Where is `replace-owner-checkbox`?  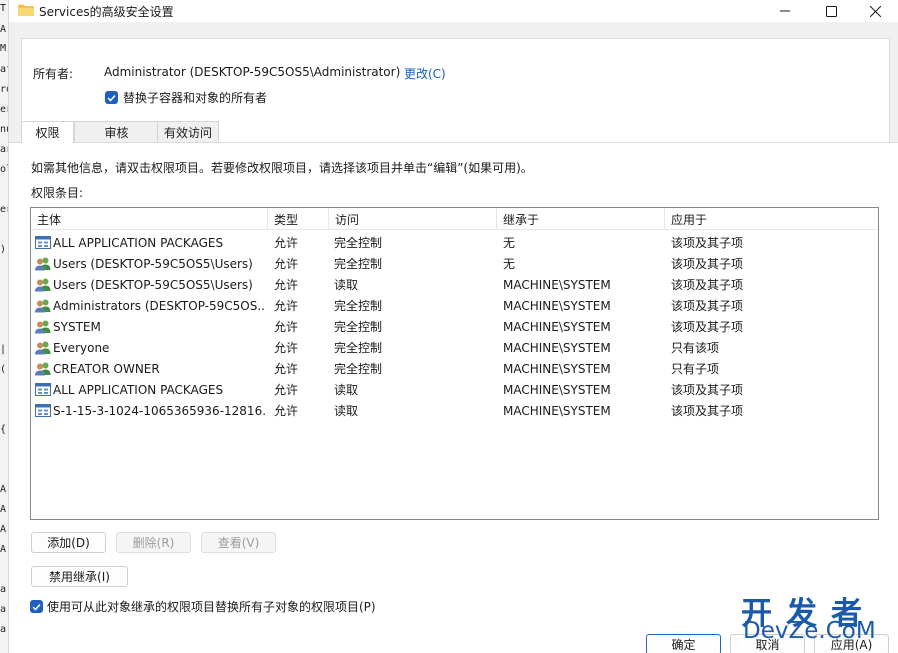
replace-owner-checkbox is located at coordinates (111, 97).